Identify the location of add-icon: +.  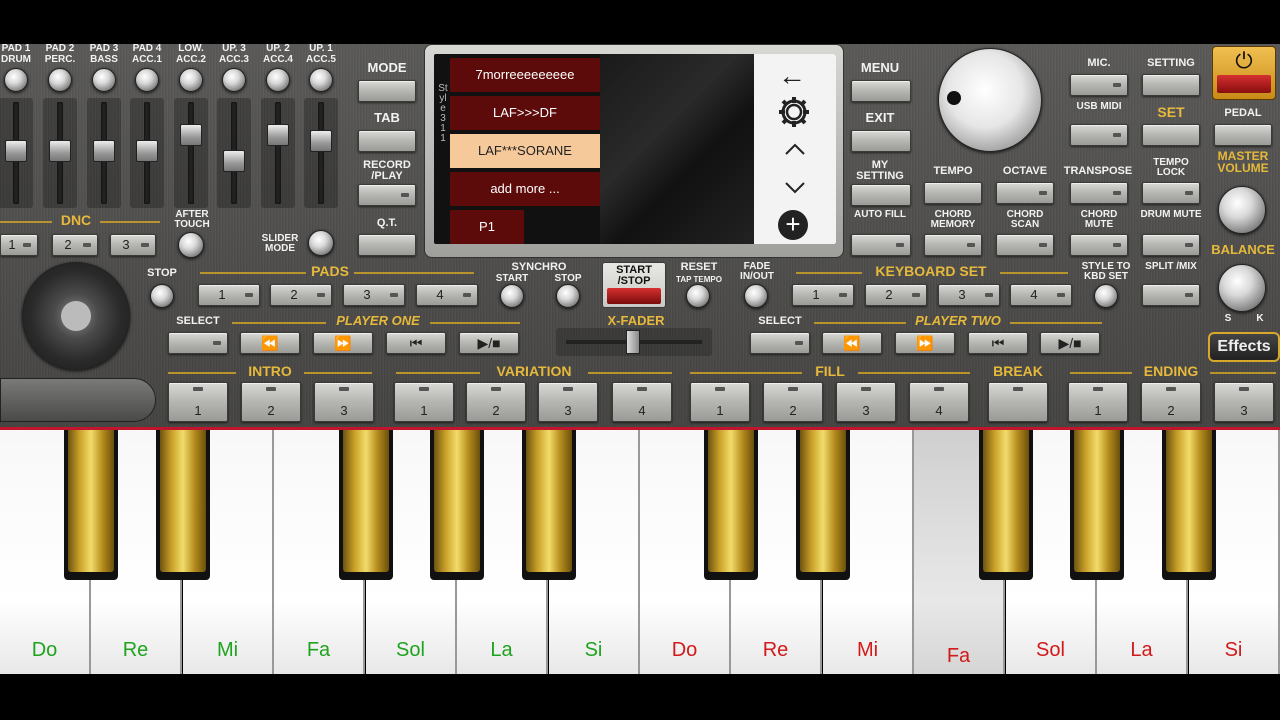
(793, 225).